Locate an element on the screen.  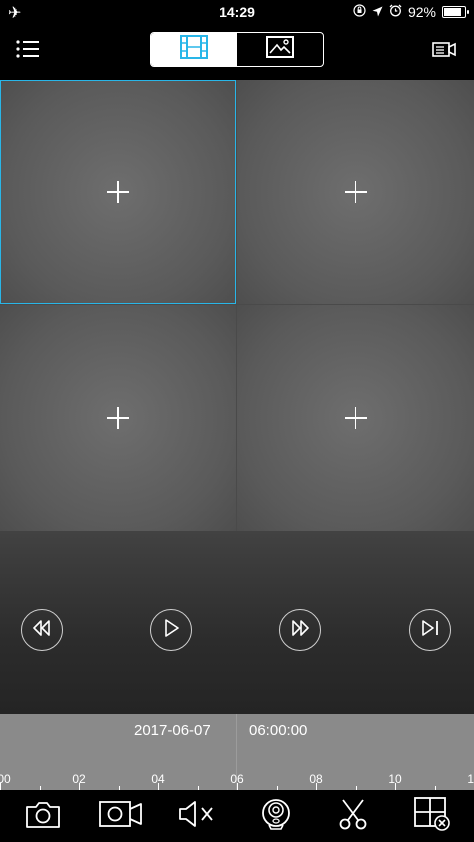
mode-segmented-control is located at coordinates (237, 49).